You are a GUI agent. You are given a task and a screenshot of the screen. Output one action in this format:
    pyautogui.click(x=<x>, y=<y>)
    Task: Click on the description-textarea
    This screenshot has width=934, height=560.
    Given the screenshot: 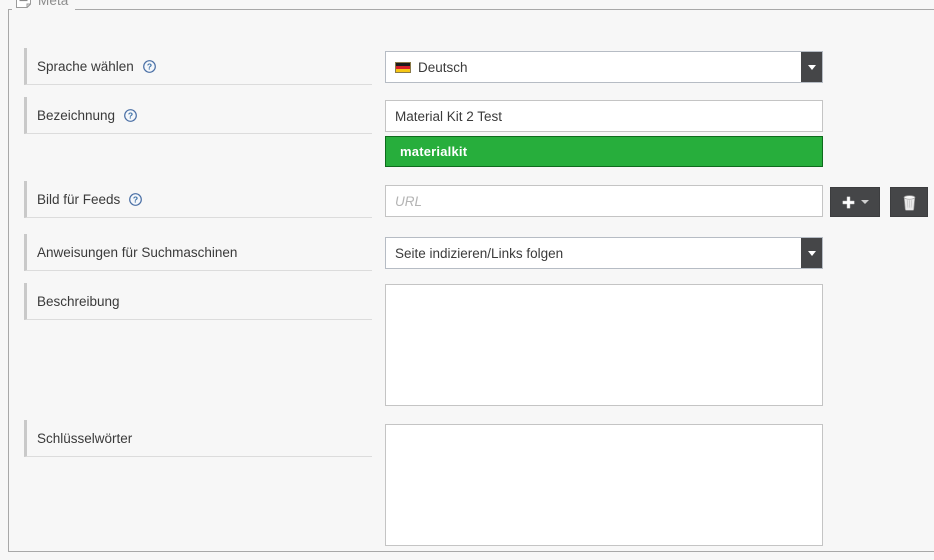 What is the action you would take?
    pyautogui.click(x=604, y=345)
    